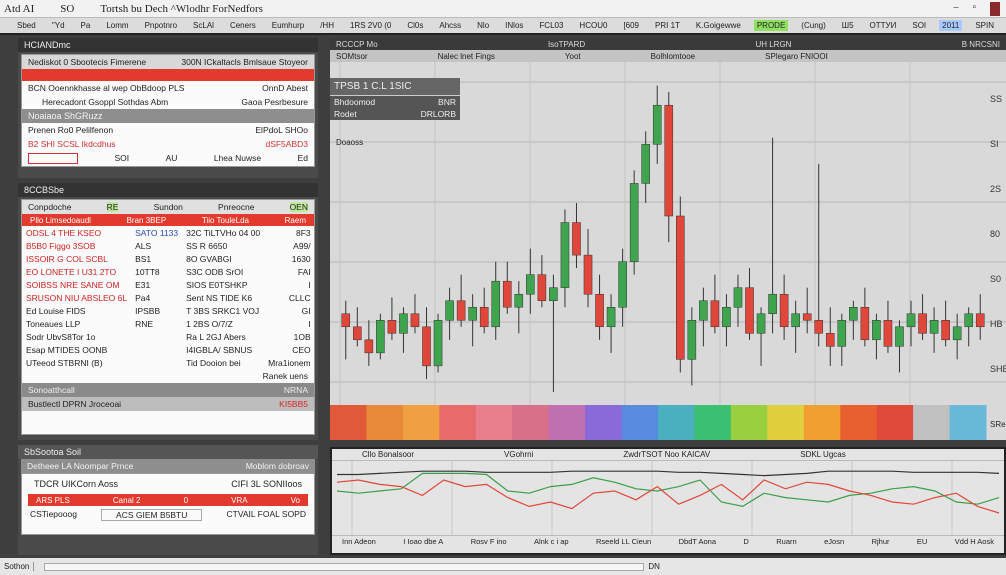 The height and width of the screenshot is (575, 1006). I want to click on toolbar-item: 1RS 2V0 (0, so click(370, 25).